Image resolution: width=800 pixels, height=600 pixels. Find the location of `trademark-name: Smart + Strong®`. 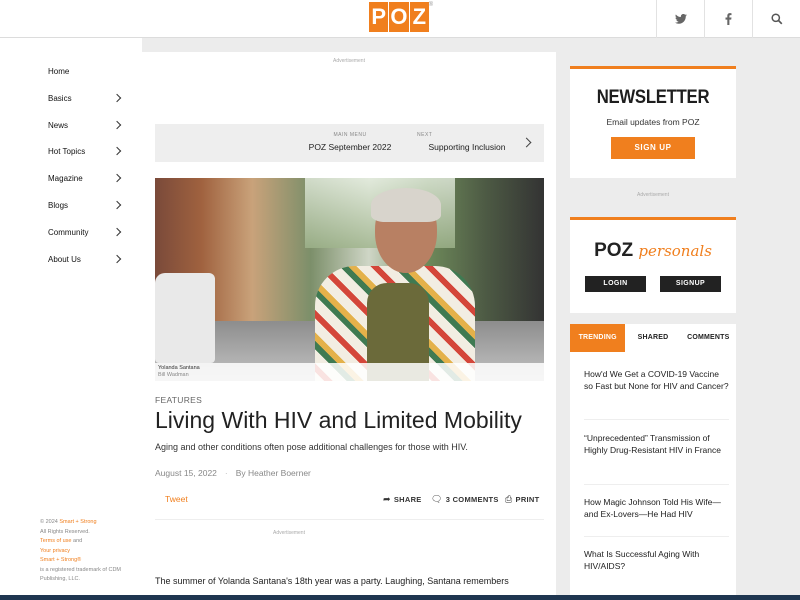

trademark-name: Smart + Strong® is located at coordinates (60, 560).